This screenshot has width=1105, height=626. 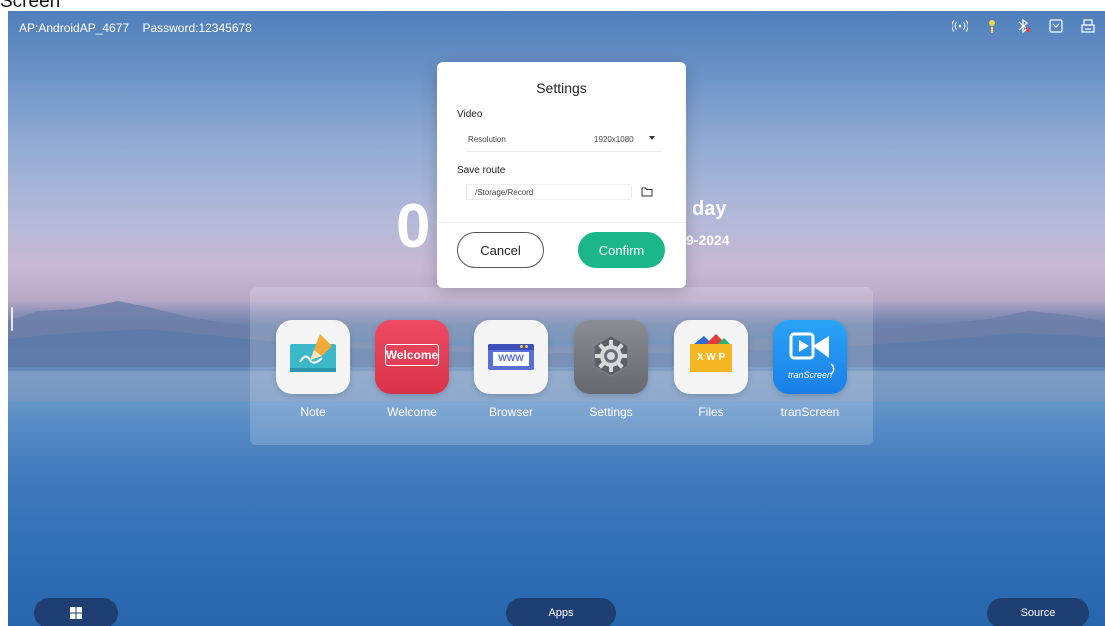 I want to click on files-icon: X W P, so click(x=711, y=357).